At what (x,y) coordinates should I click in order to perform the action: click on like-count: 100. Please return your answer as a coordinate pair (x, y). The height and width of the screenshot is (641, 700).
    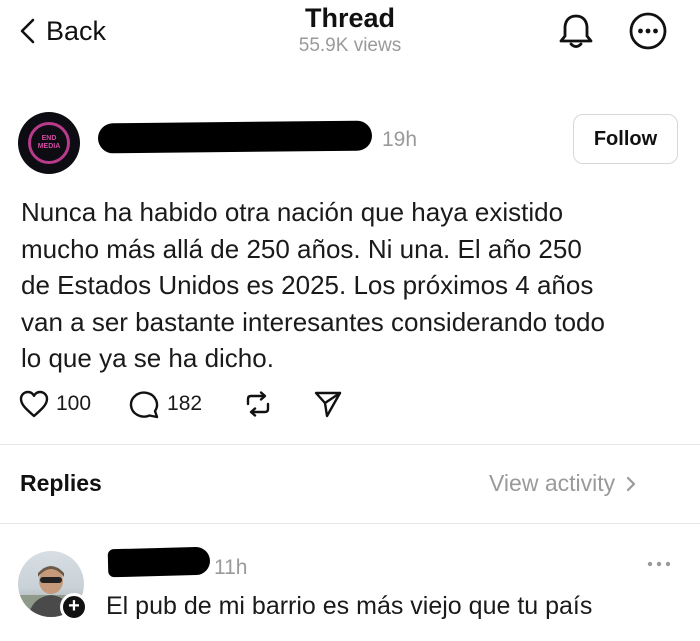
    Looking at the image, I should click on (74, 403).